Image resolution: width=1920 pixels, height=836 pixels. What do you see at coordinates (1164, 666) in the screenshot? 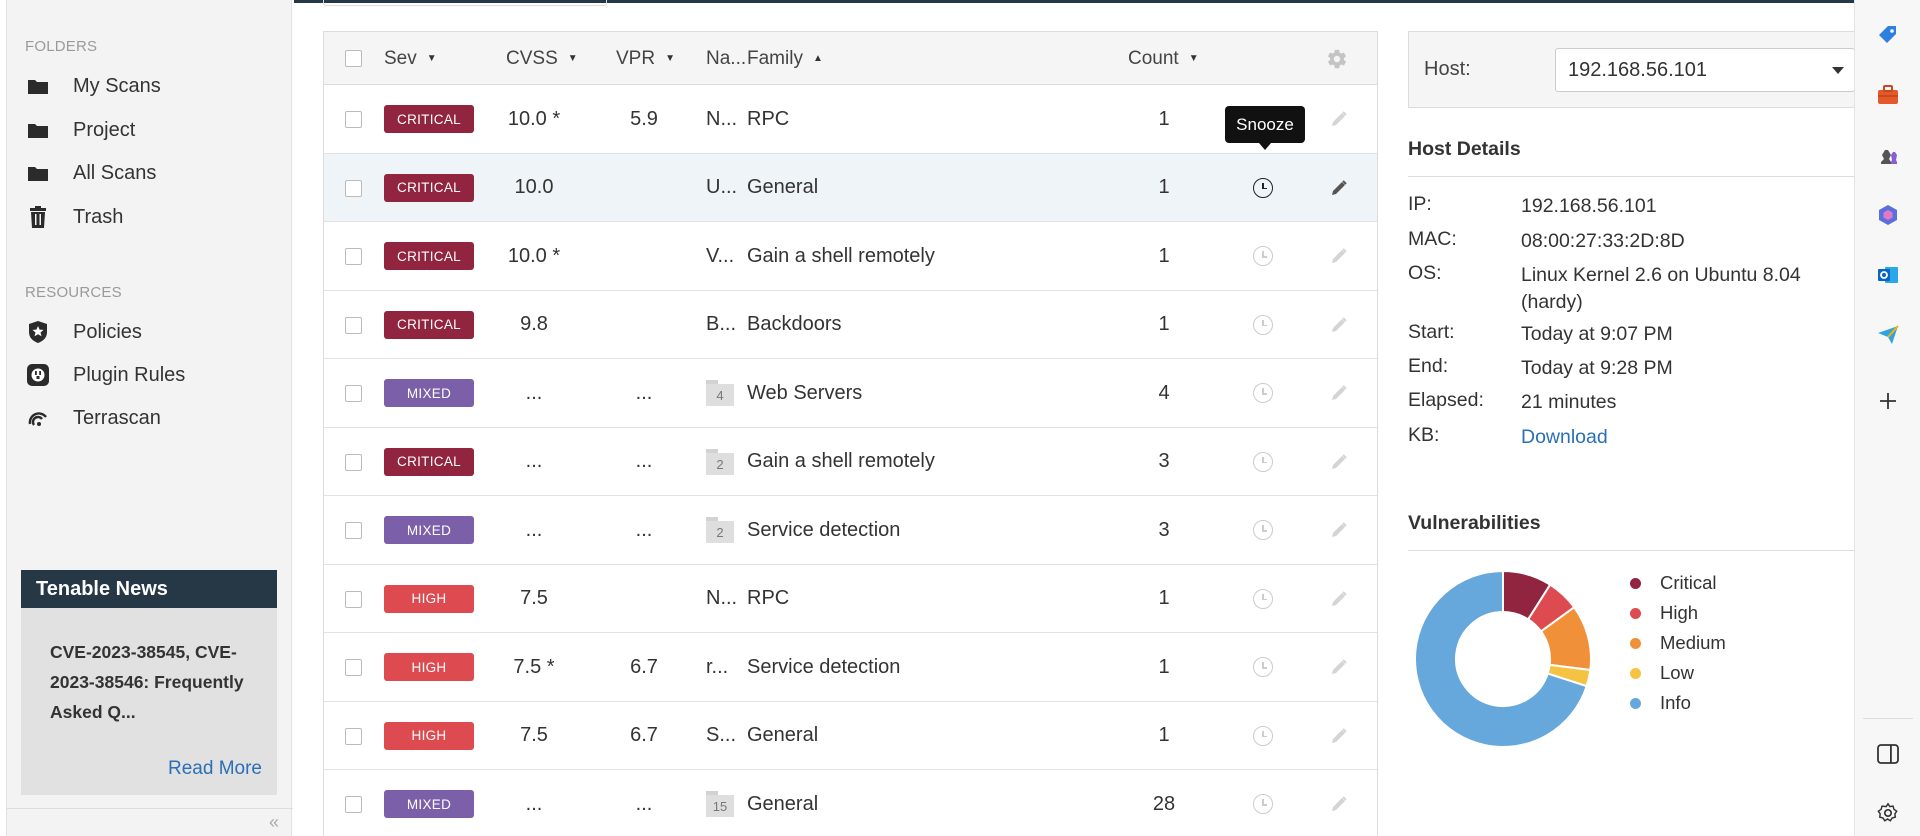
I see `count-value: 1` at bounding box center [1164, 666].